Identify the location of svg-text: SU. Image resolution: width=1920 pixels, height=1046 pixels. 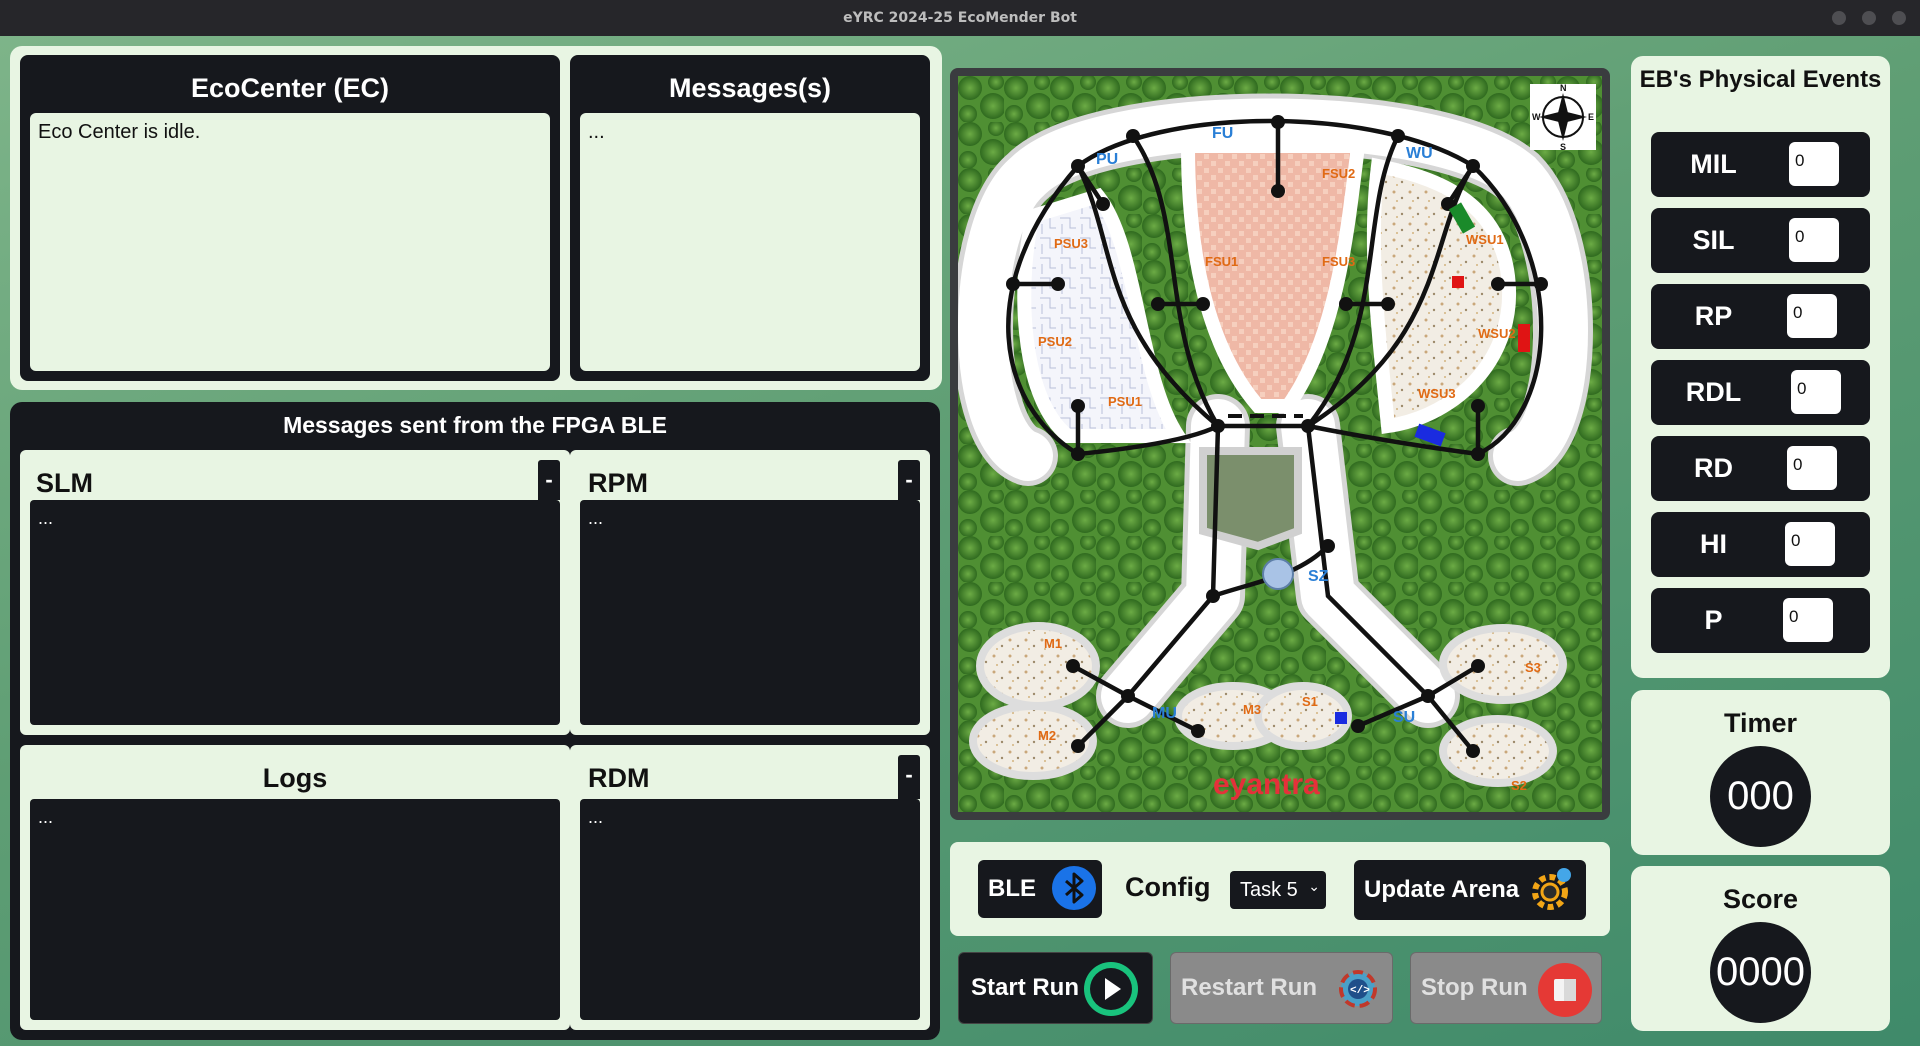
(1404, 717).